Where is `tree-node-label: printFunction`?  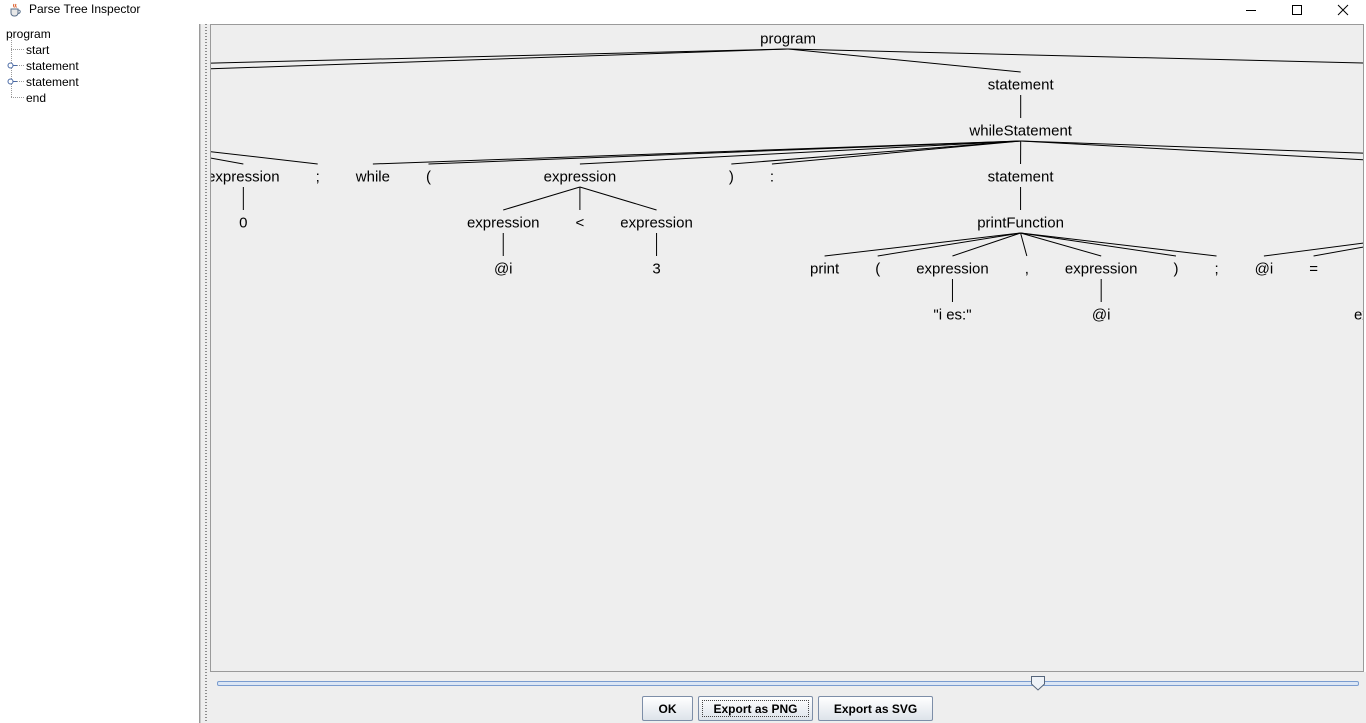
tree-node-label: printFunction is located at coordinates (1020, 223).